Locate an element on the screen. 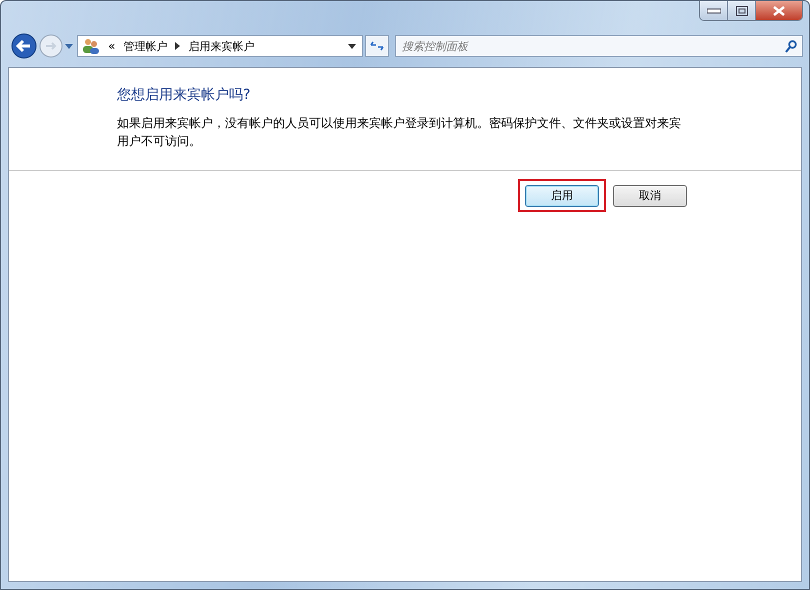 This screenshot has width=810, height=590. dialog-heading: 您想启用来宾帐户吗? is located at coordinates (184, 95).